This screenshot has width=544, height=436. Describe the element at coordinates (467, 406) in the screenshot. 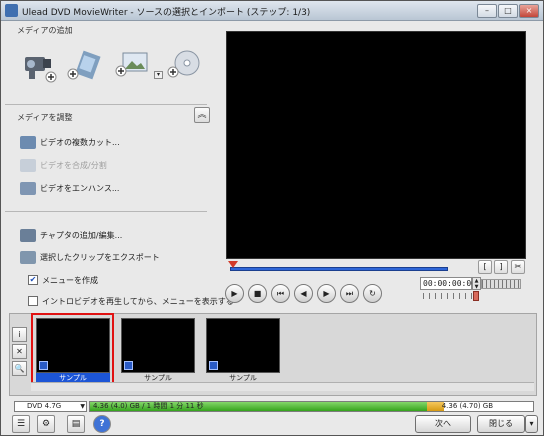

I see `capacity-total-text: 4.36 (4.70) GB` at that location.